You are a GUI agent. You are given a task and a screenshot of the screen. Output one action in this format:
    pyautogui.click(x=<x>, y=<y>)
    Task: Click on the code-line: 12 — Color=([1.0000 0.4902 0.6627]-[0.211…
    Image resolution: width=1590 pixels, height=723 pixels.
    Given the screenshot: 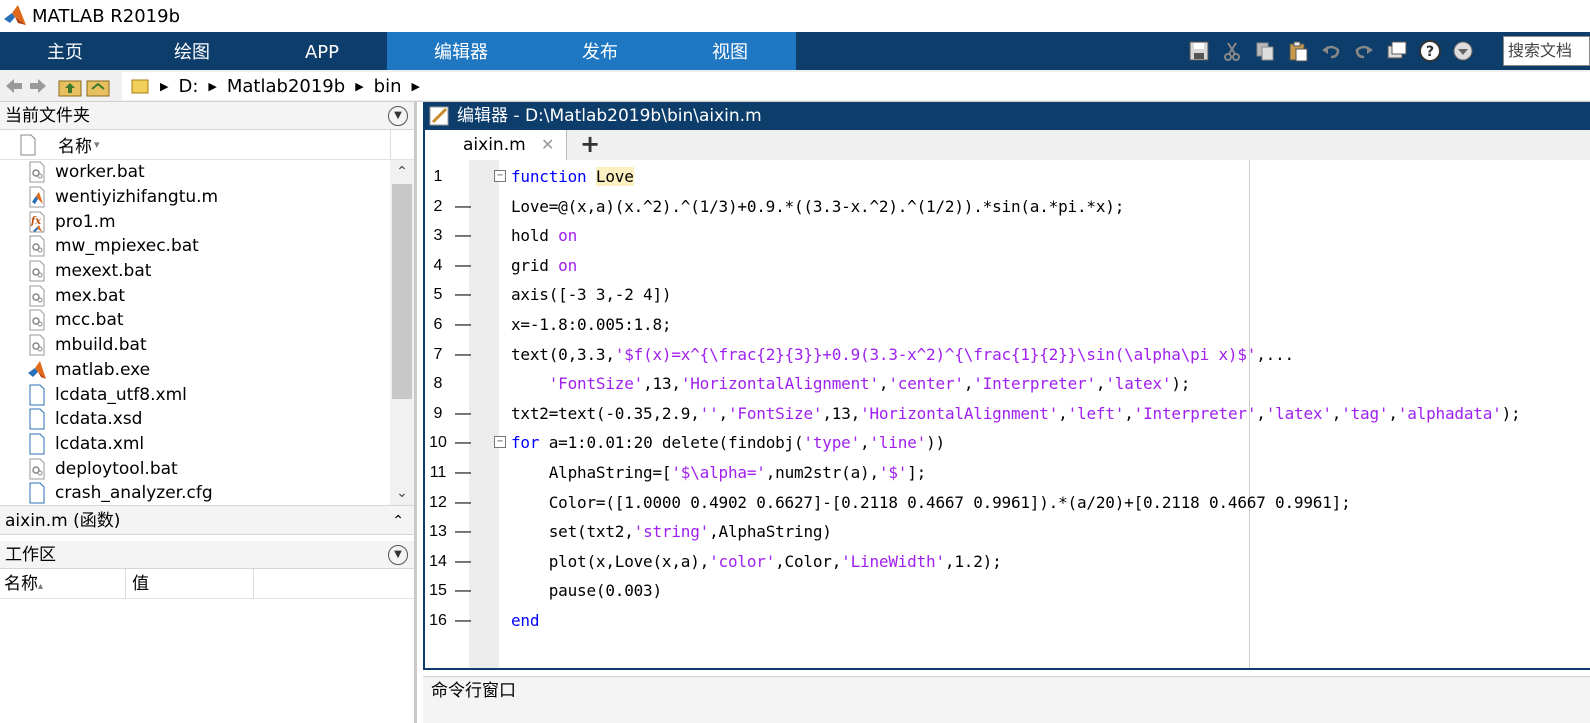 What is the action you would take?
    pyautogui.click(x=1007, y=503)
    